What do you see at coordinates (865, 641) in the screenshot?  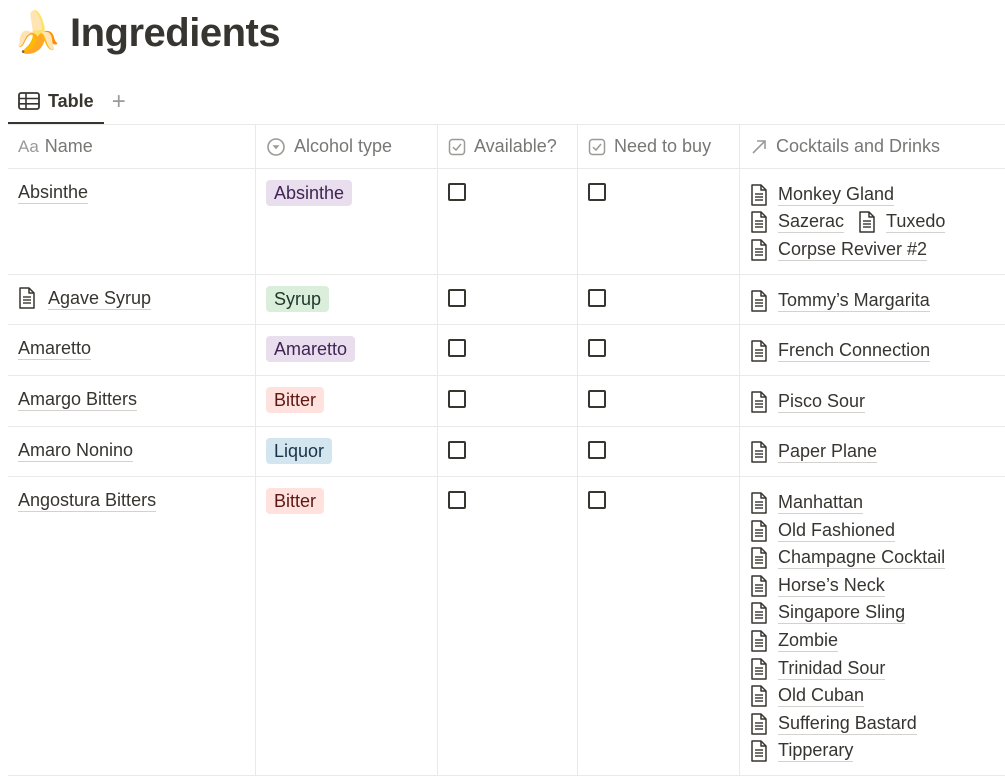 I see `cocktail-link: Zombie` at bounding box center [865, 641].